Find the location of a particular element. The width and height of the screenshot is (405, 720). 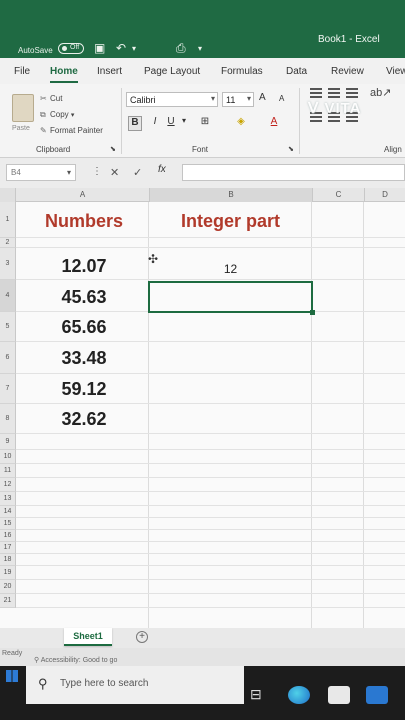

scissors-icon: ✂ is located at coordinates (43, 98).